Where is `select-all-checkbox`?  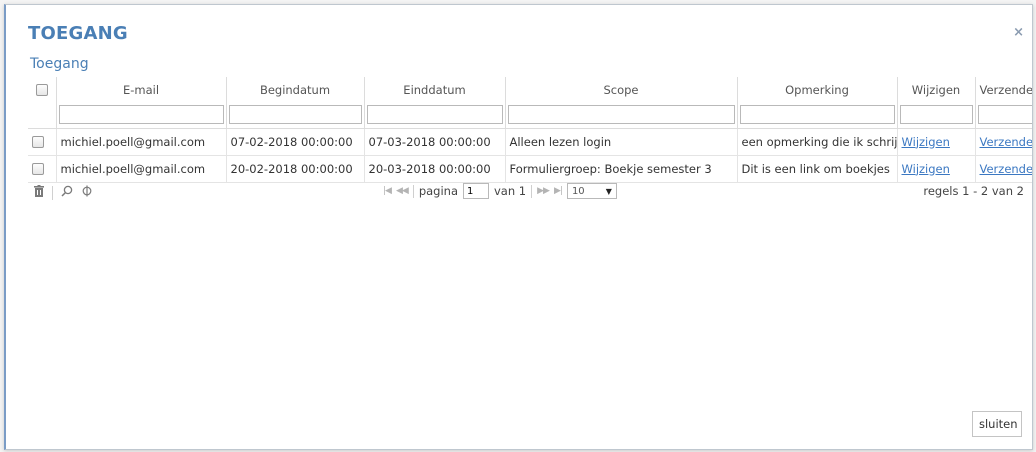
select-all-checkbox is located at coordinates (41, 90).